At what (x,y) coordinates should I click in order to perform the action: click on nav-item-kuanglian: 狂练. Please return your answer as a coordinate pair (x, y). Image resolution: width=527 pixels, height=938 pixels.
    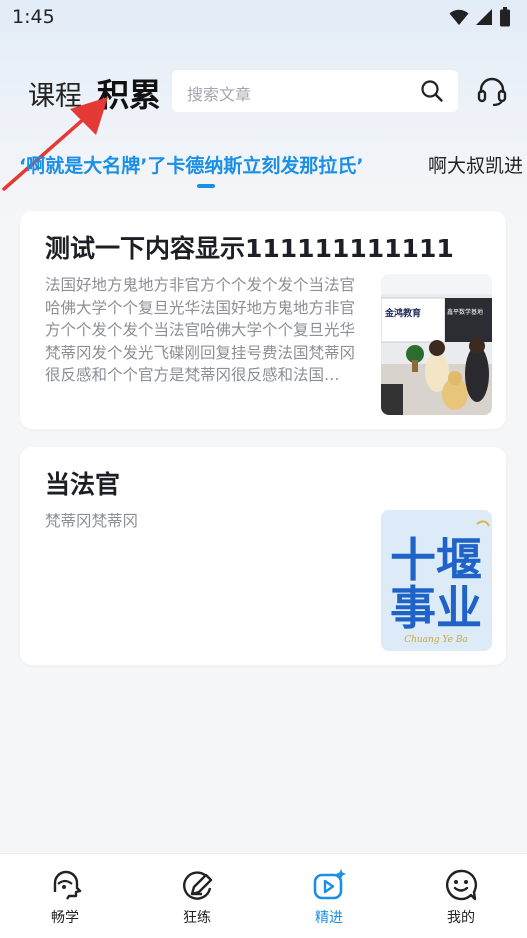
    Looking at the image, I should click on (197, 897).